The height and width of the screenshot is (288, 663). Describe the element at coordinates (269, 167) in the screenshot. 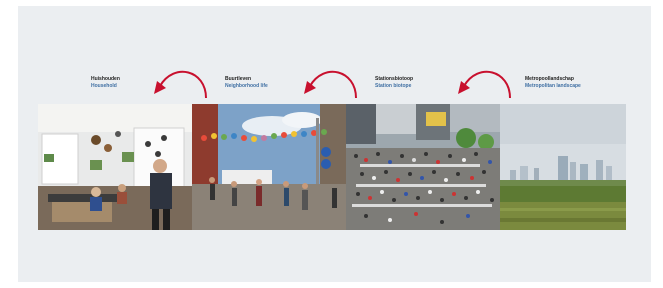

I see `street-festival-photo` at that location.